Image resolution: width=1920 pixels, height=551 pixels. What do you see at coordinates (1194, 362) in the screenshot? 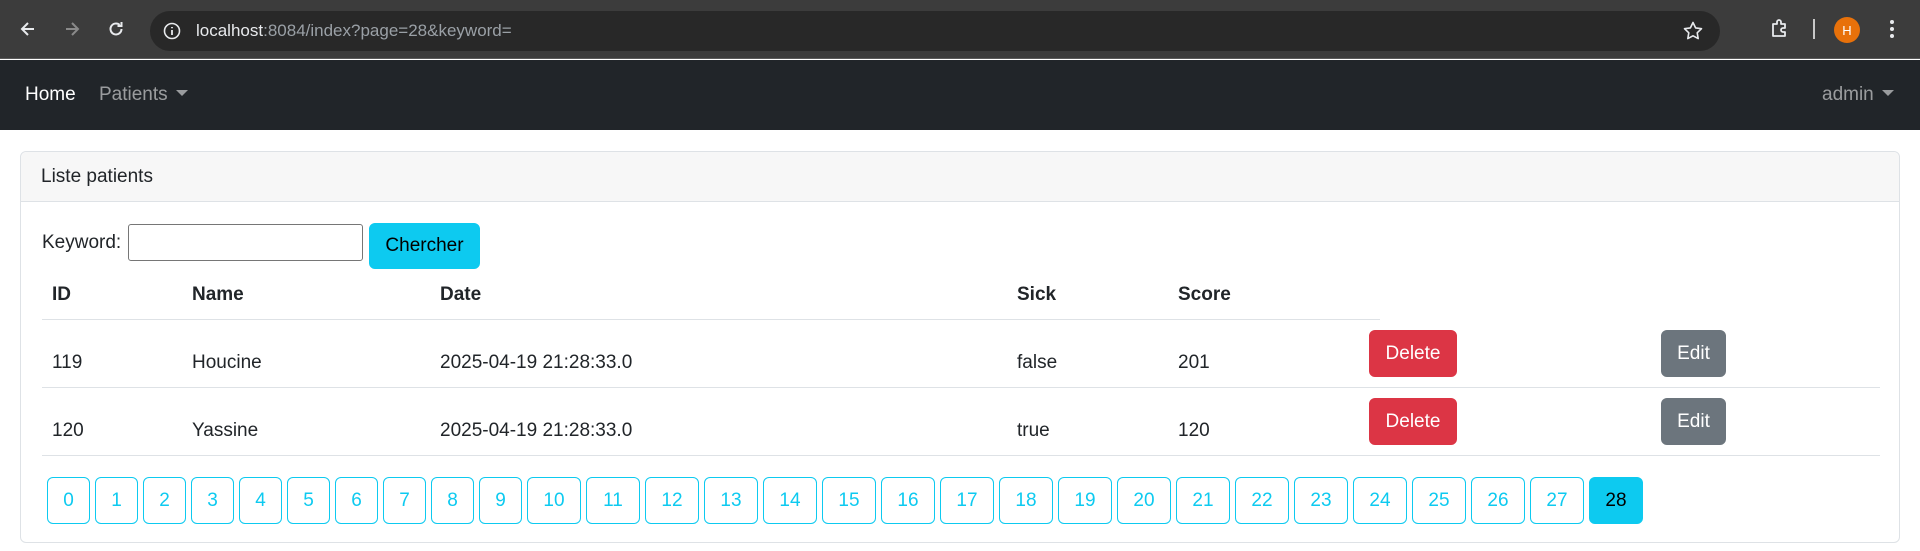
I see `cell-score: 201` at bounding box center [1194, 362].